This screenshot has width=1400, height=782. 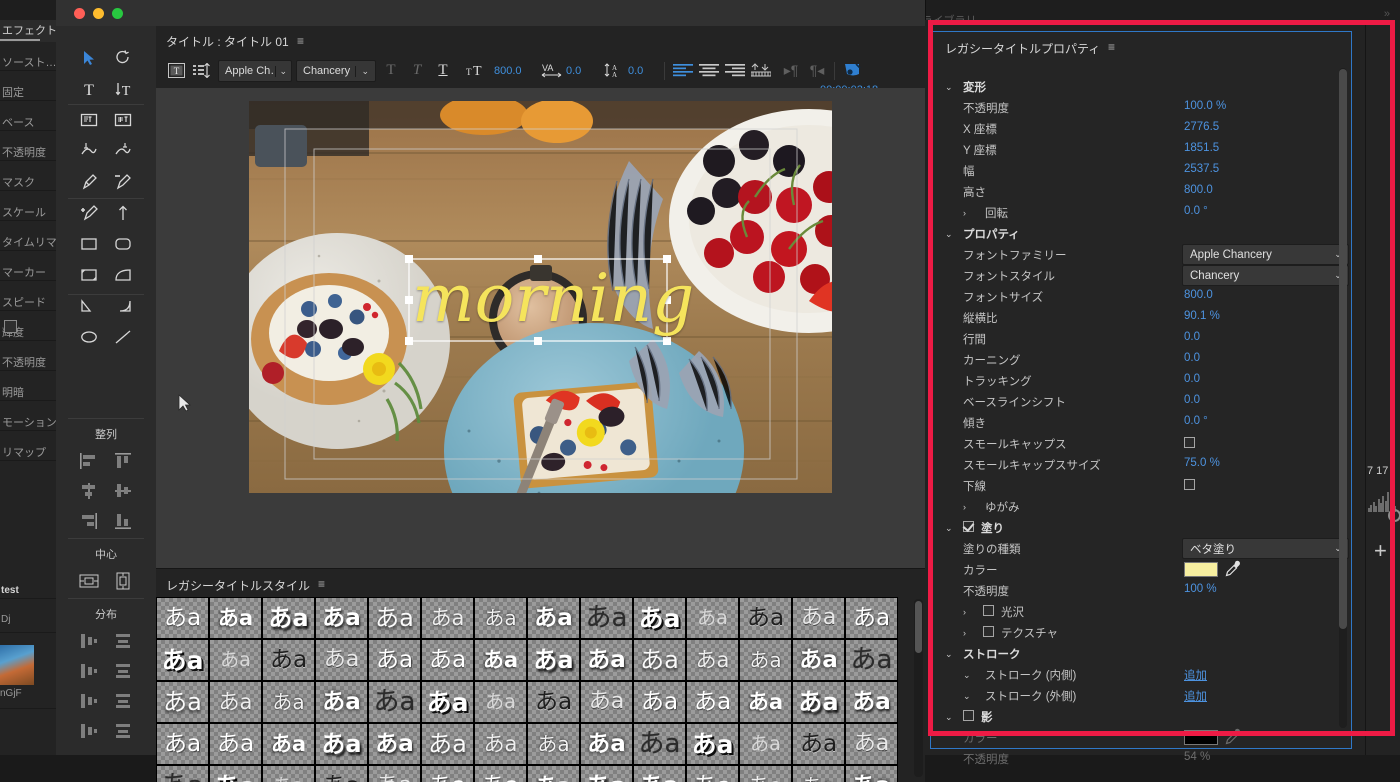 I want to click on font-style-combo: Chancery⌄, so click(x=336, y=71).